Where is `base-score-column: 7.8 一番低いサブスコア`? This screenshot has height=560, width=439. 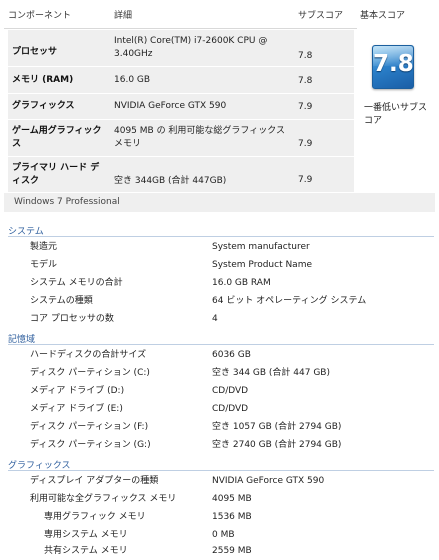 base-score-column: 7.8 一番低いサブスコア is located at coordinates (396, 110).